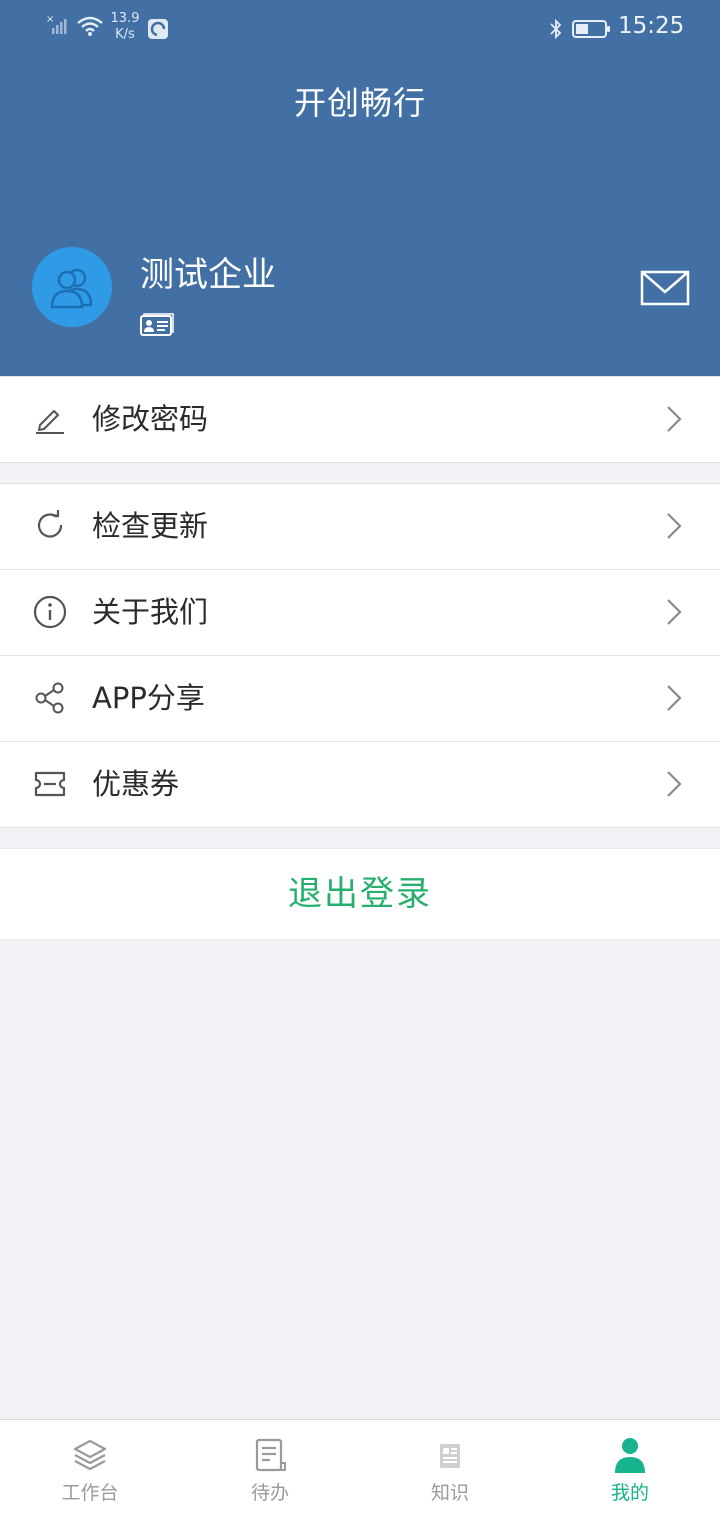  Describe the element at coordinates (148, 698) in the screenshot. I see `menu-item-label: APP分享` at that location.